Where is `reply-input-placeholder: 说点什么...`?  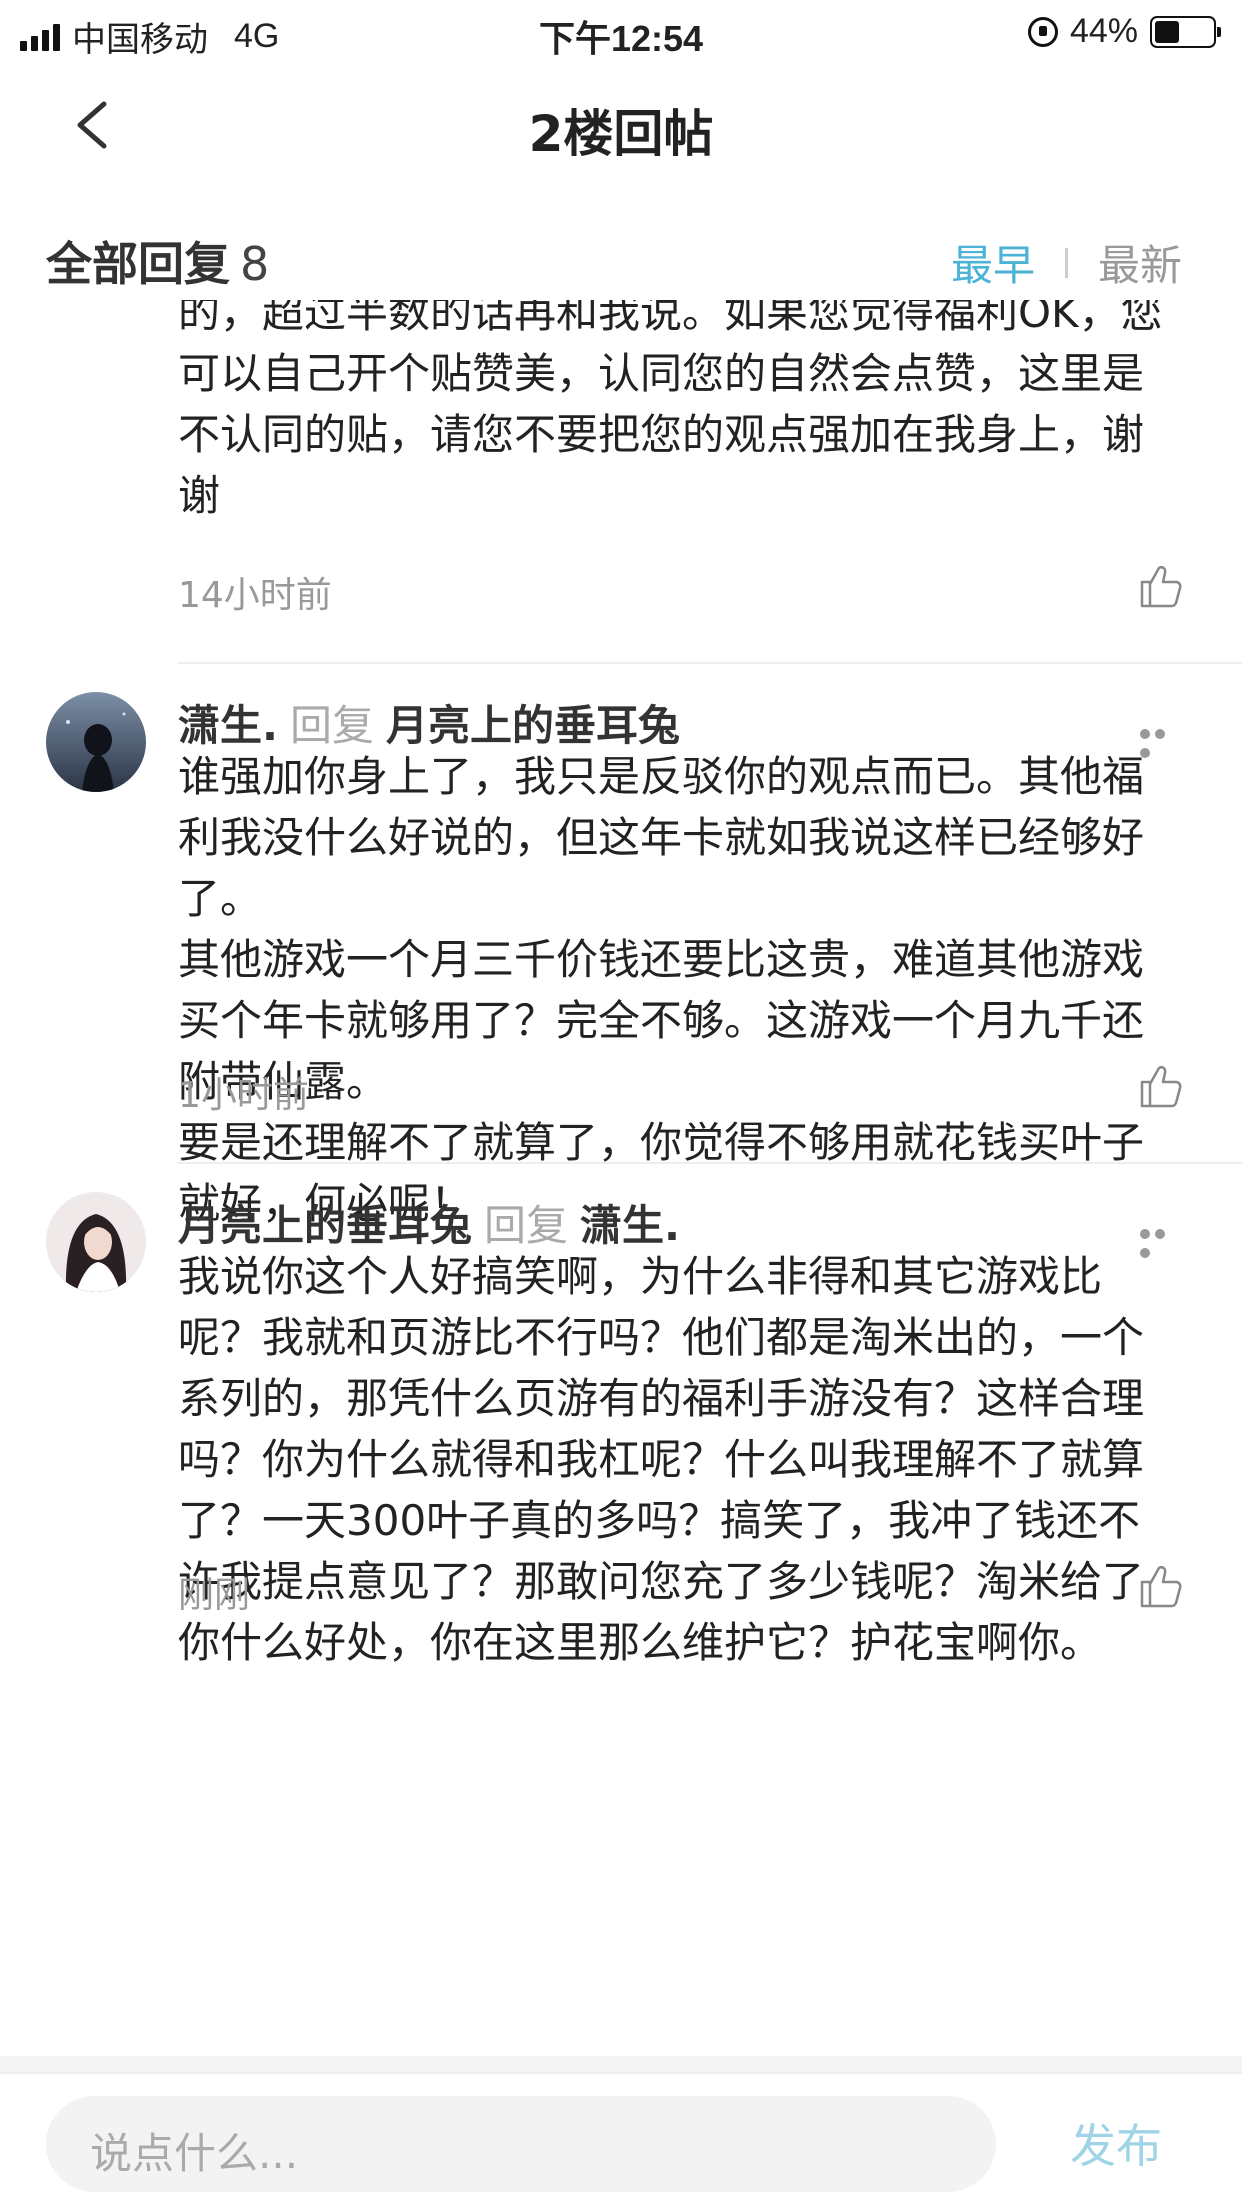 reply-input-placeholder: 说点什么... is located at coordinates (194, 2153).